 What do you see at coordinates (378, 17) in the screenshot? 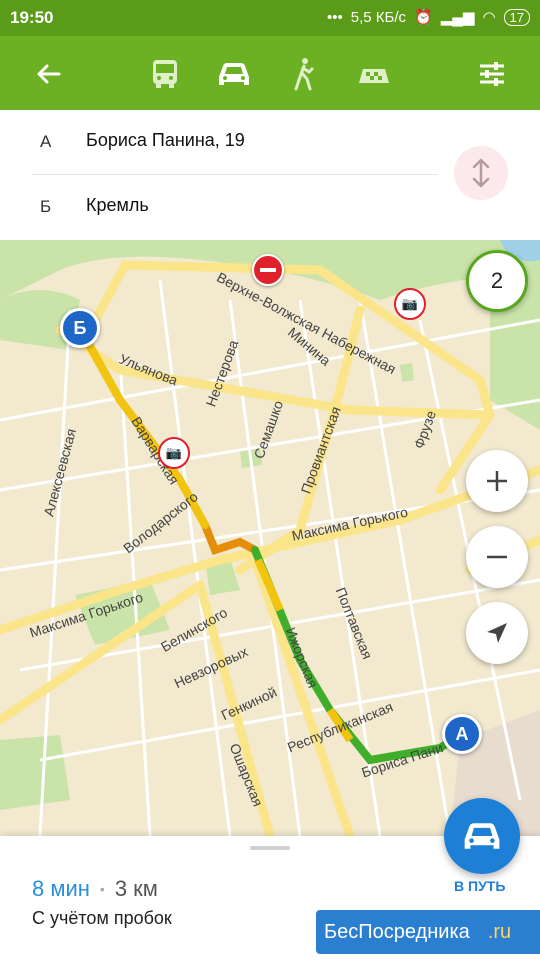
I see `network-speed: 5,5 КБ/с` at bounding box center [378, 17].